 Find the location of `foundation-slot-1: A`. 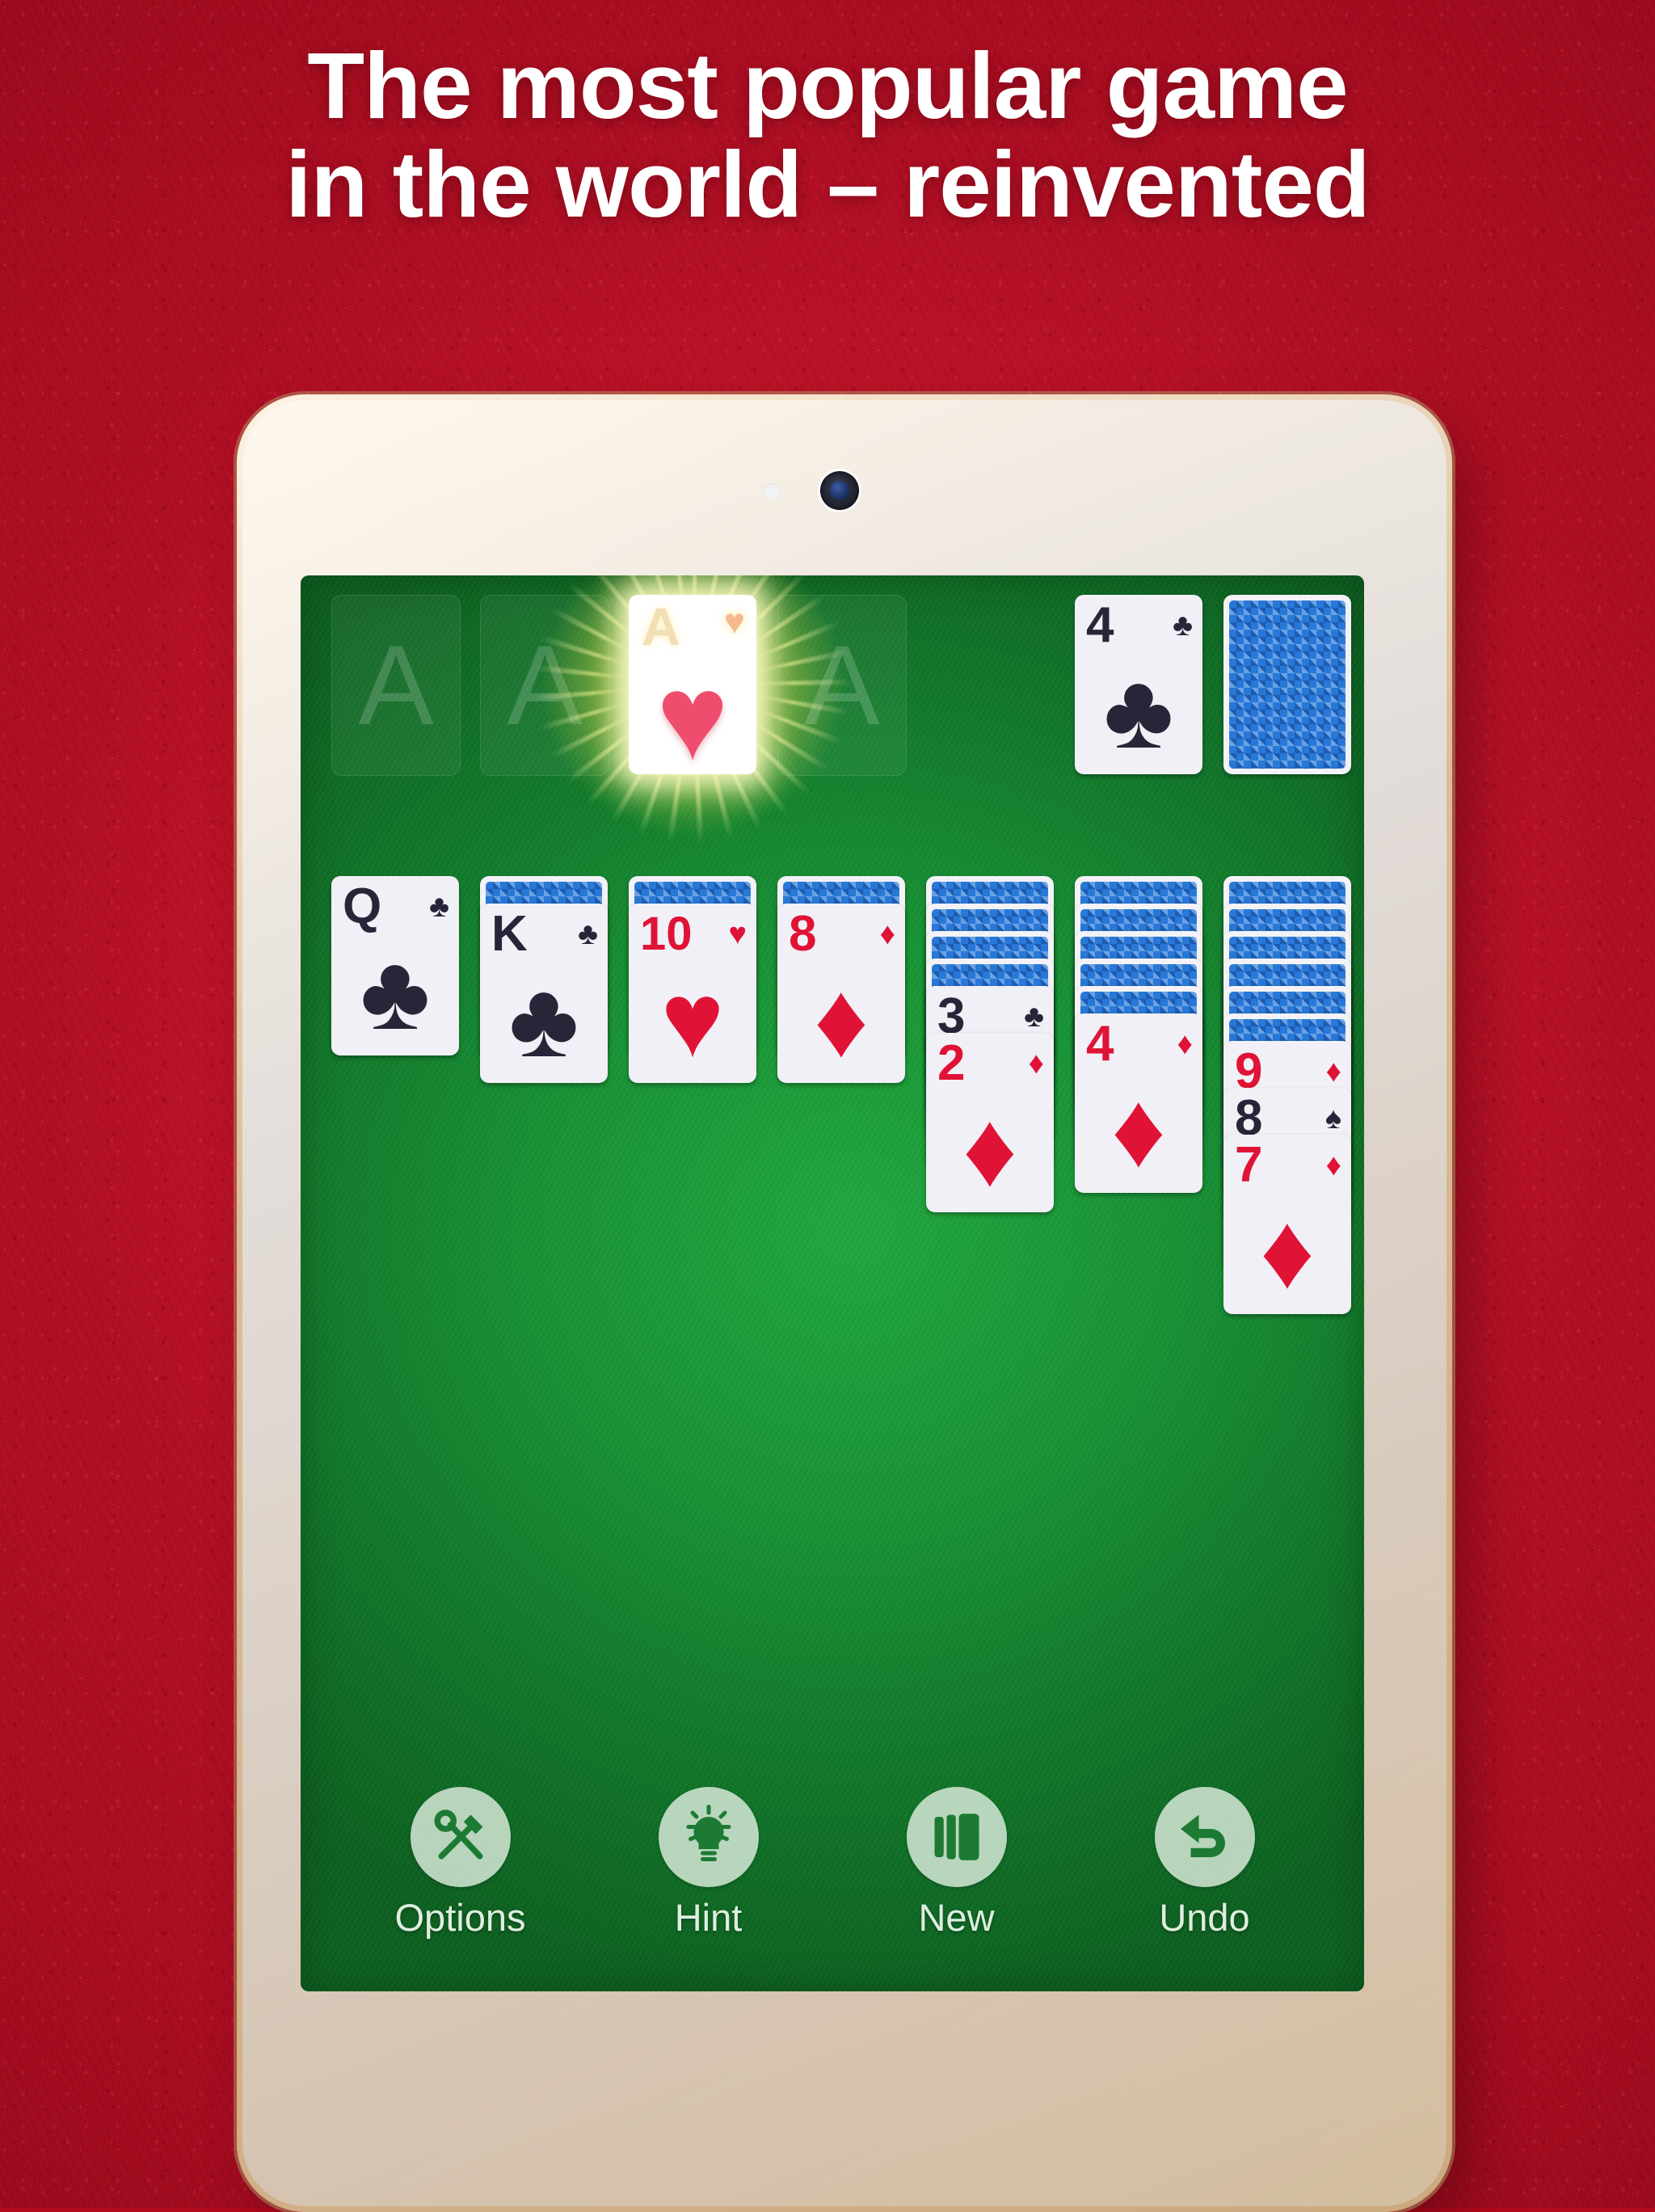

foundation-slot-1: A is located at coordinates (396, 685).